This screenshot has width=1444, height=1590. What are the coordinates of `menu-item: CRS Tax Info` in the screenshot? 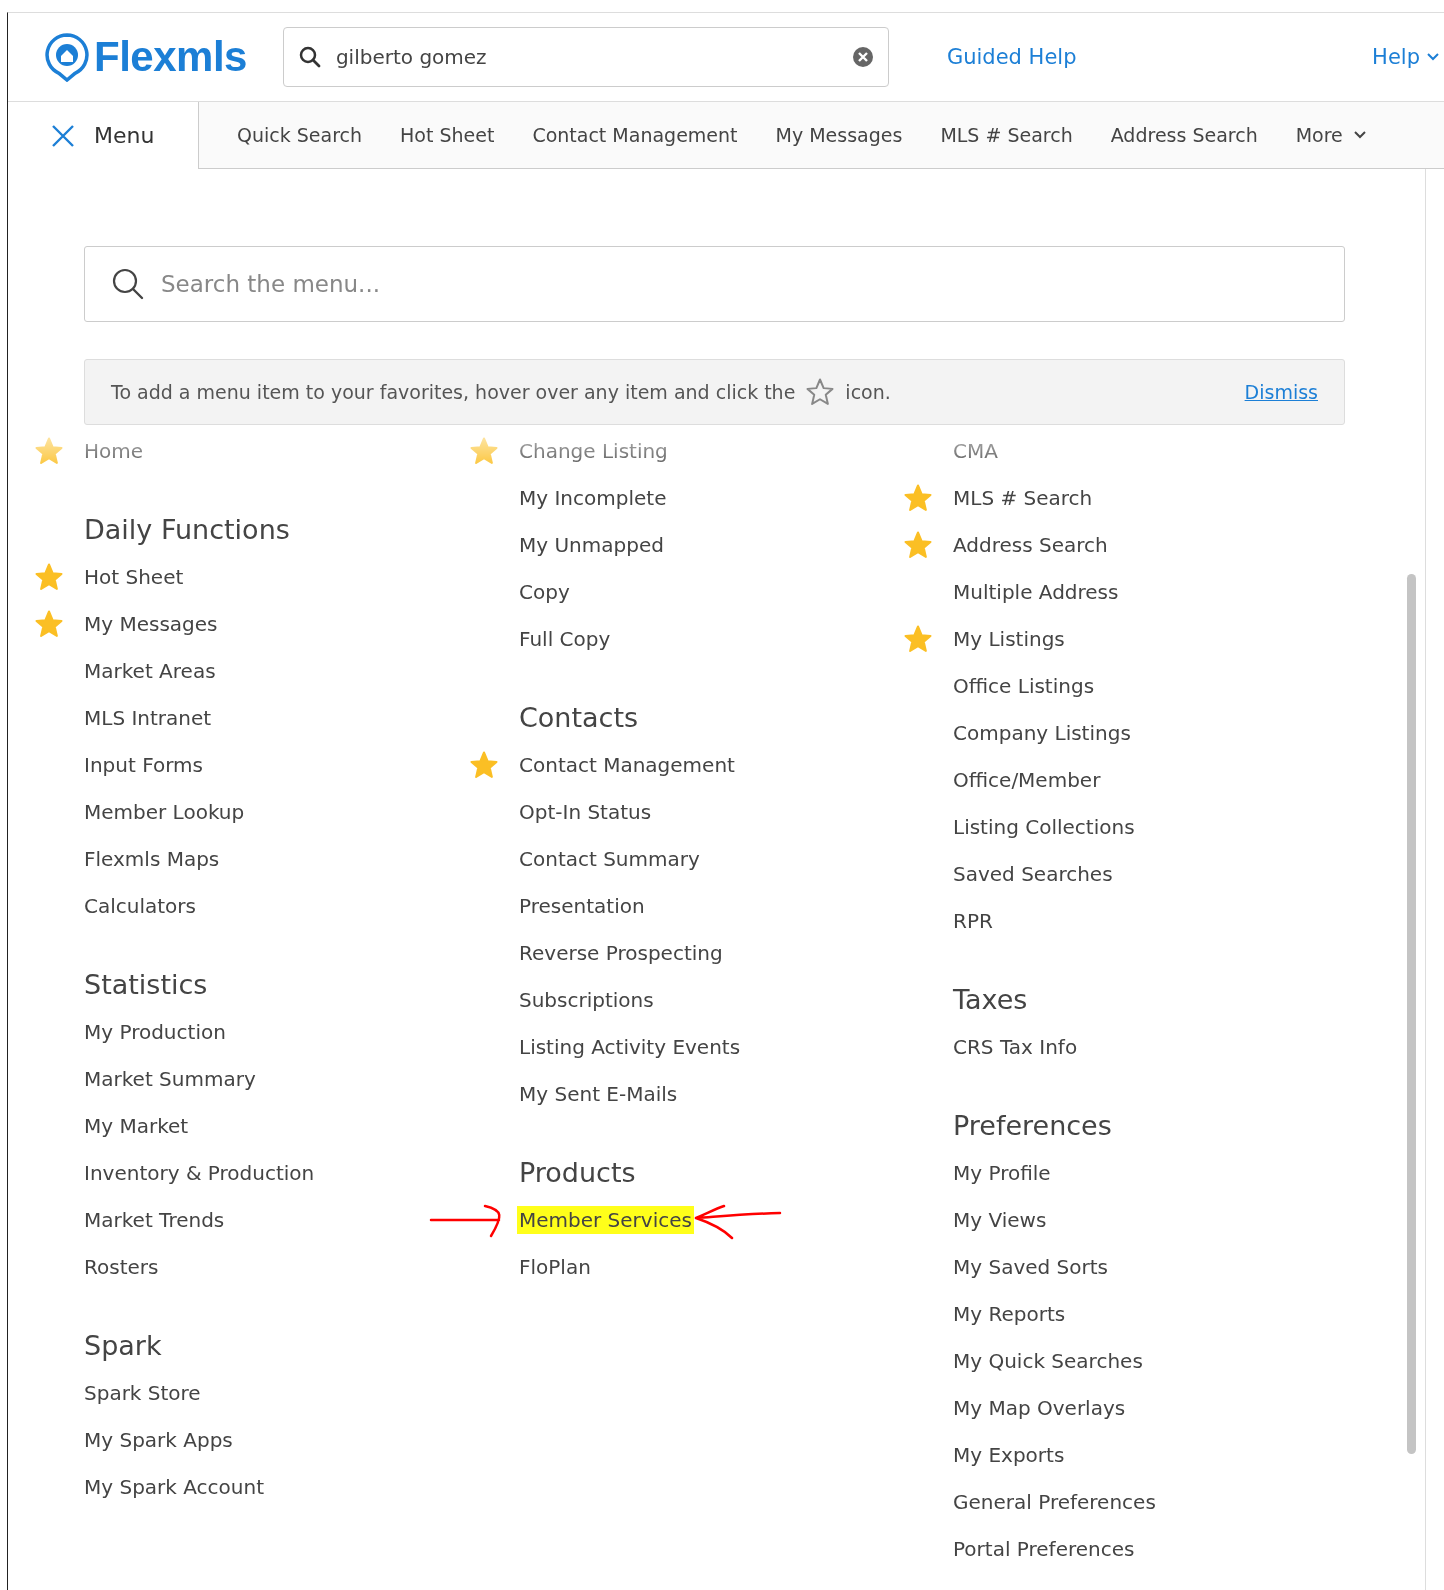 It's located at (1015, 1046).